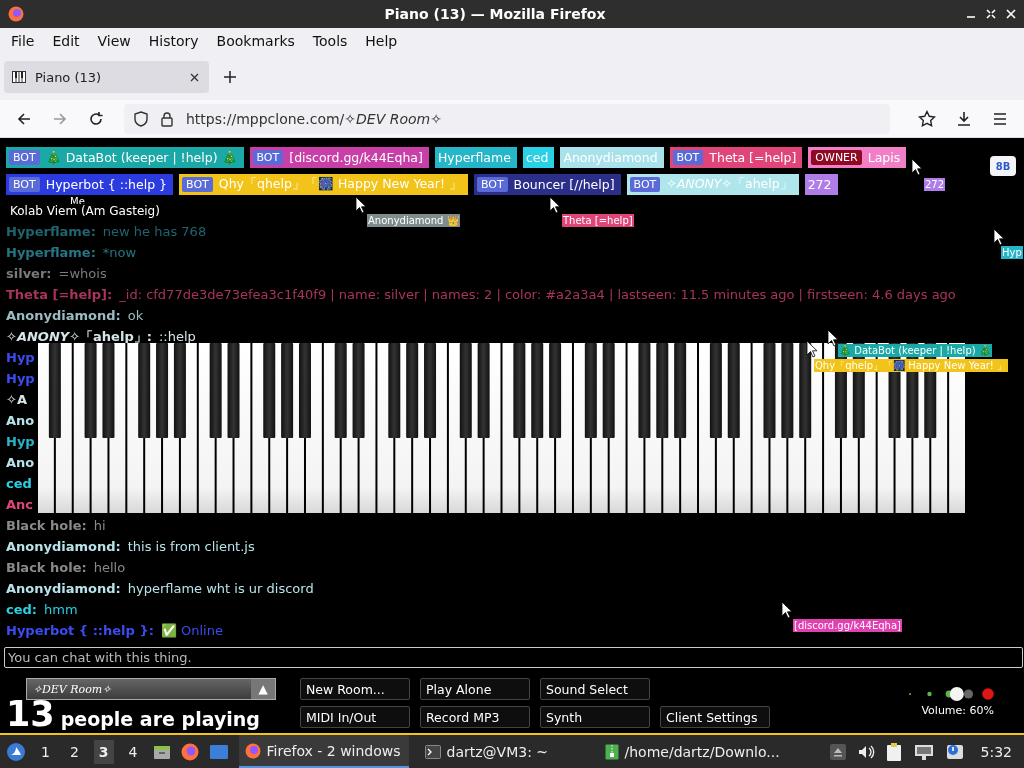 The height and width of the screenshot is (768, 1024). I want to click on chat-input: You can chat with this thing., so click(513, 657).